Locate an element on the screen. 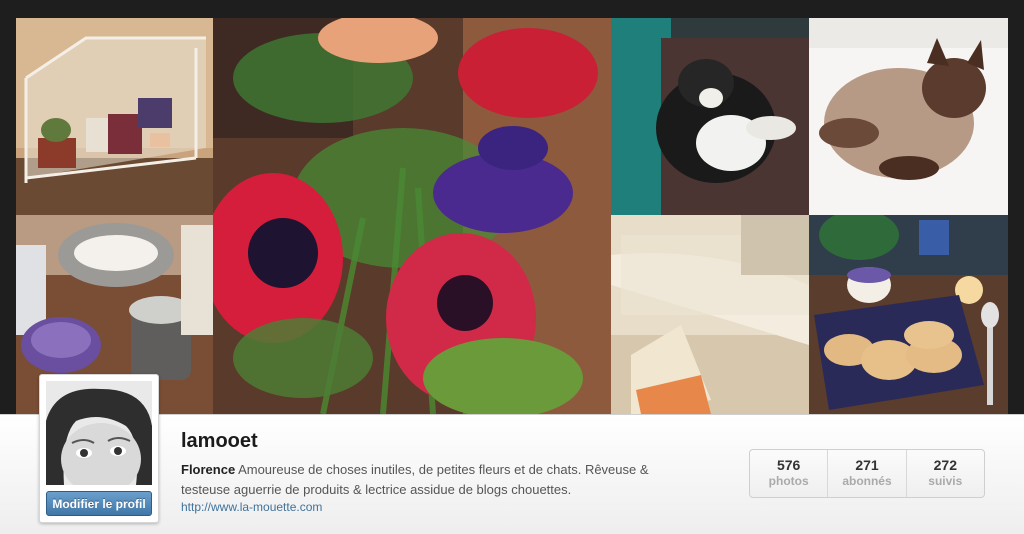  avatar-card: Modifier le profil is located at coordinates (99, 448).